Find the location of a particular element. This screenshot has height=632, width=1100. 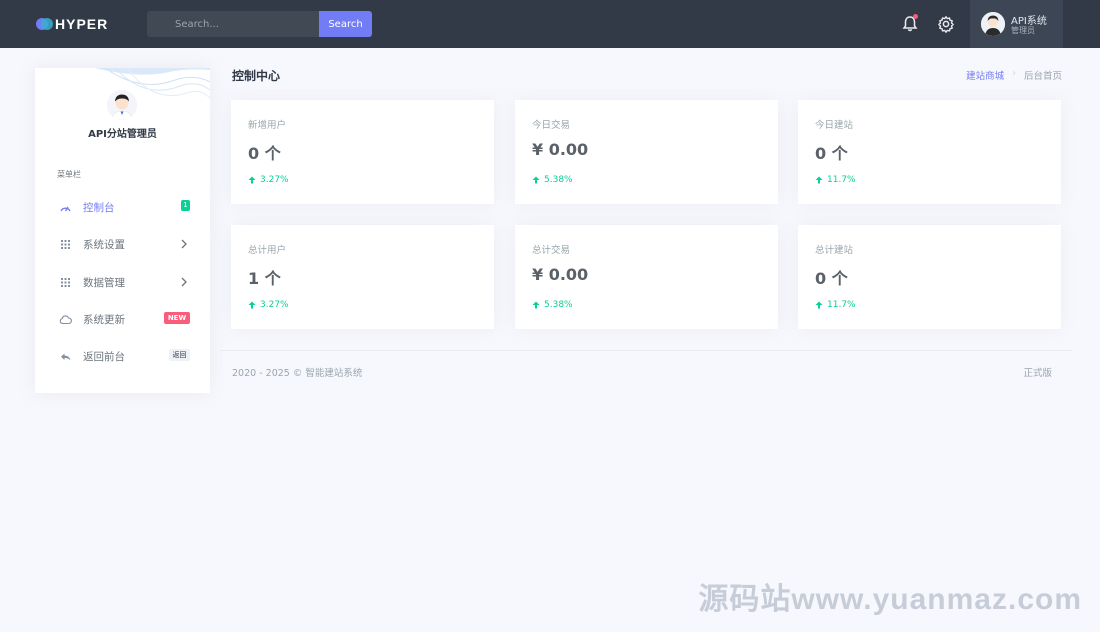

stat-card-total-users: 总计用户 1 个 3.27% is located at coordinates (362, 277).